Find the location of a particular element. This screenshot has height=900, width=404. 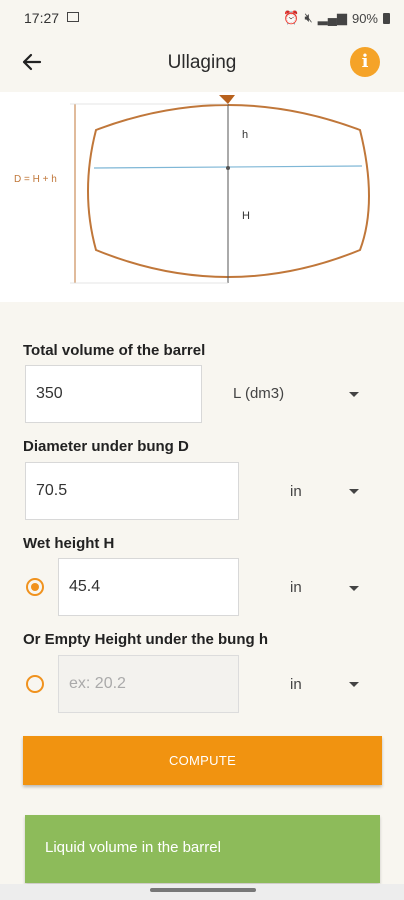

mute-icon: 🔇︎ is located at coordinates (308, 17).